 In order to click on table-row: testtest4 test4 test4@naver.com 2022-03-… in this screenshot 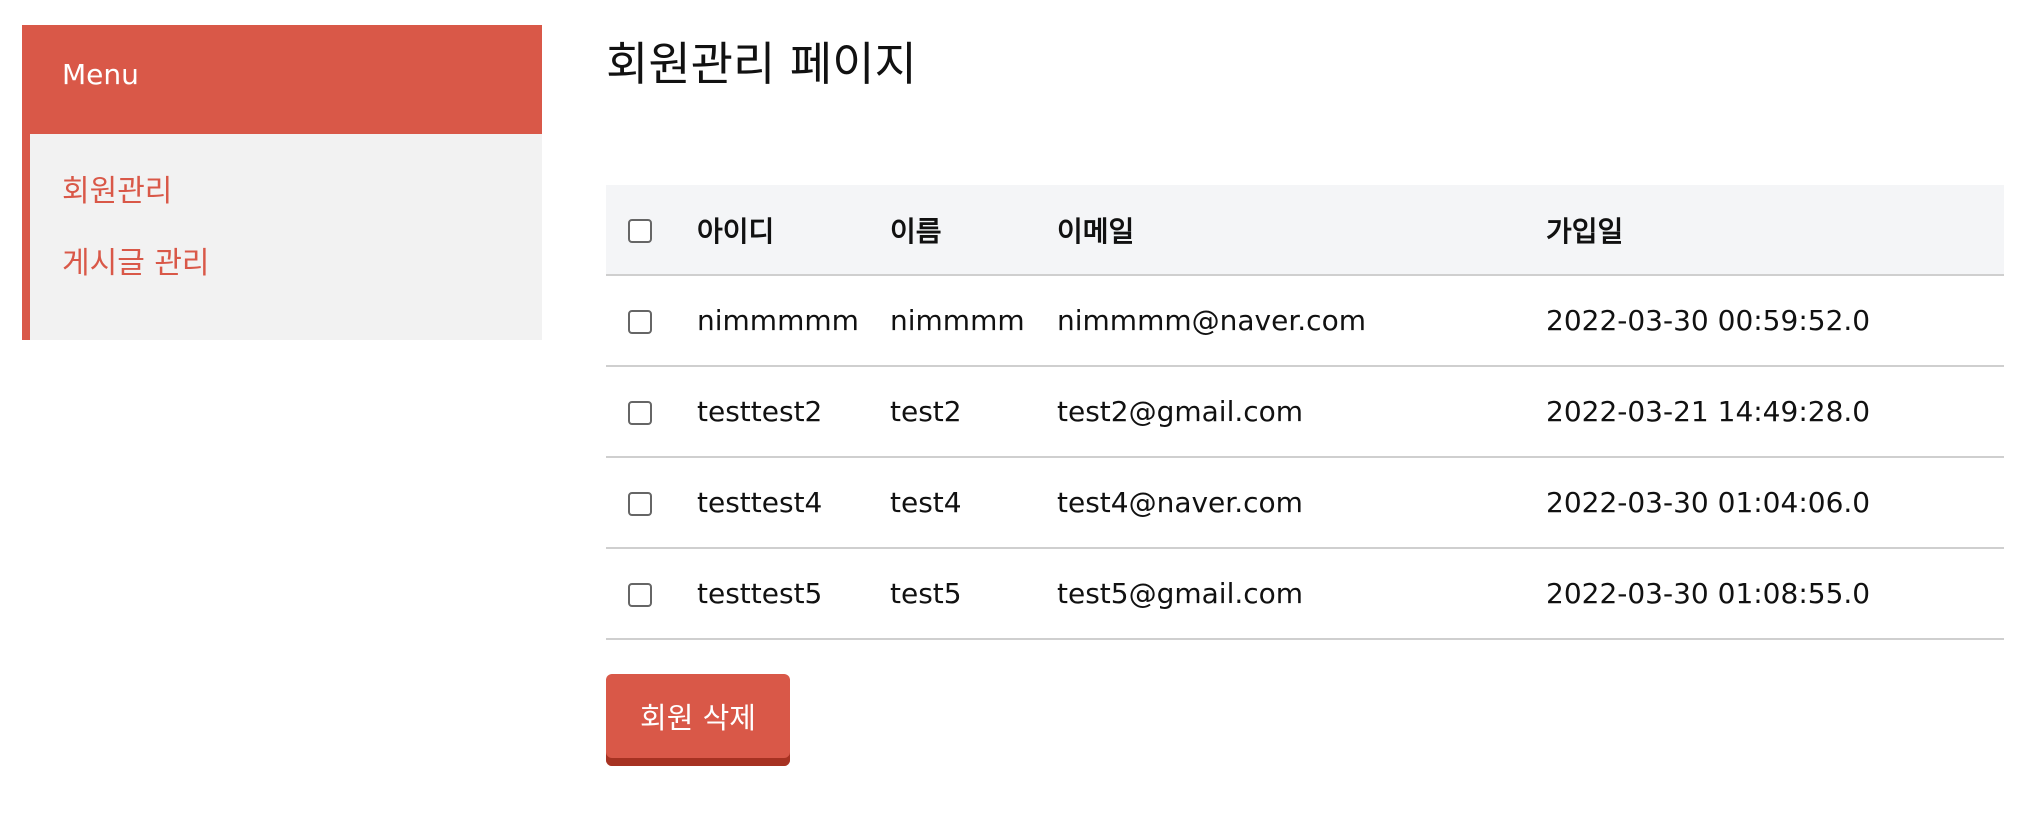, I will do `click(1305, 503)`.